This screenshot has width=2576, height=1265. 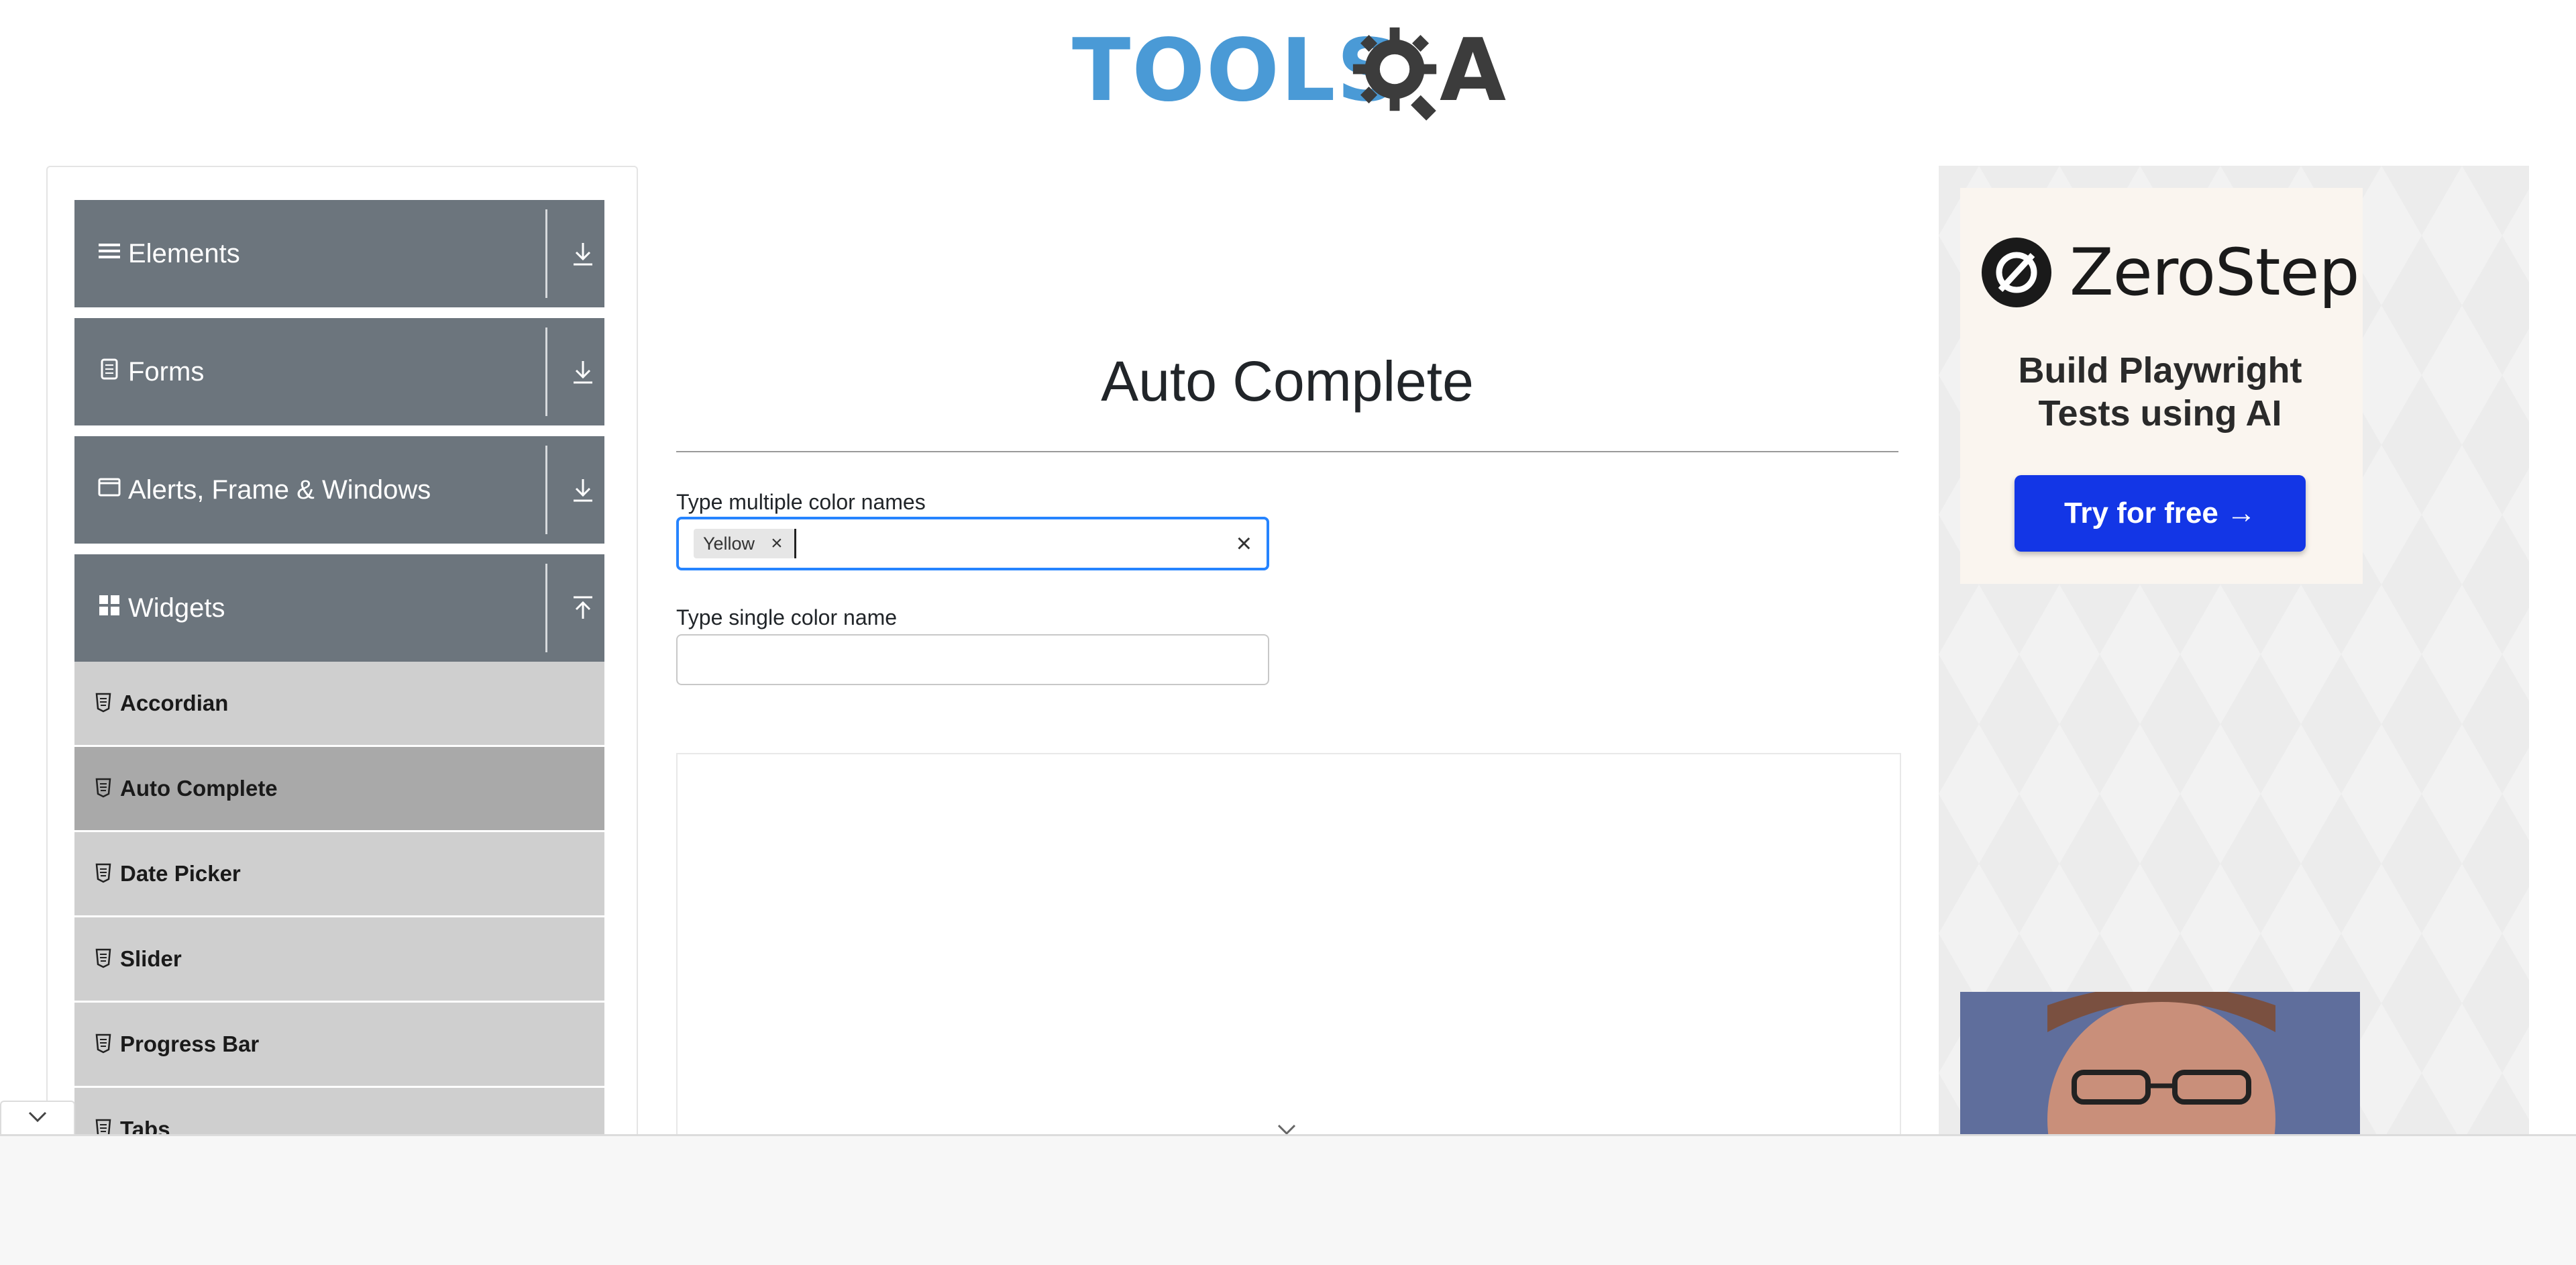 I want to click on chevron-down-icon, so click(x=37, y=1117).